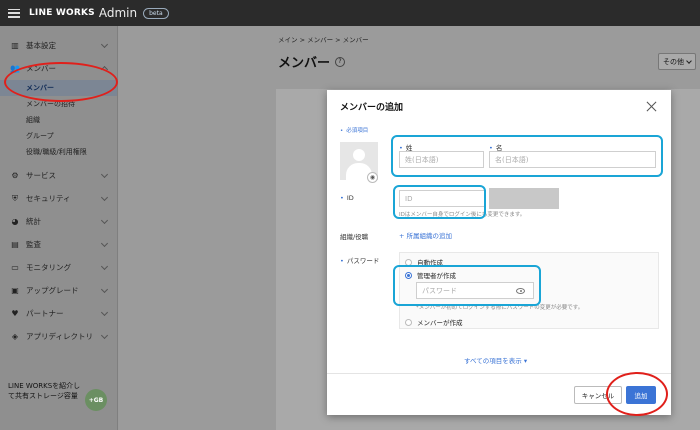 Image resolution: width=700 pixels, height=430 pixels. Describe the element at coordinates (62, 13) in the screenshot. I see `brand-logo: LINE WORKS` at that location.